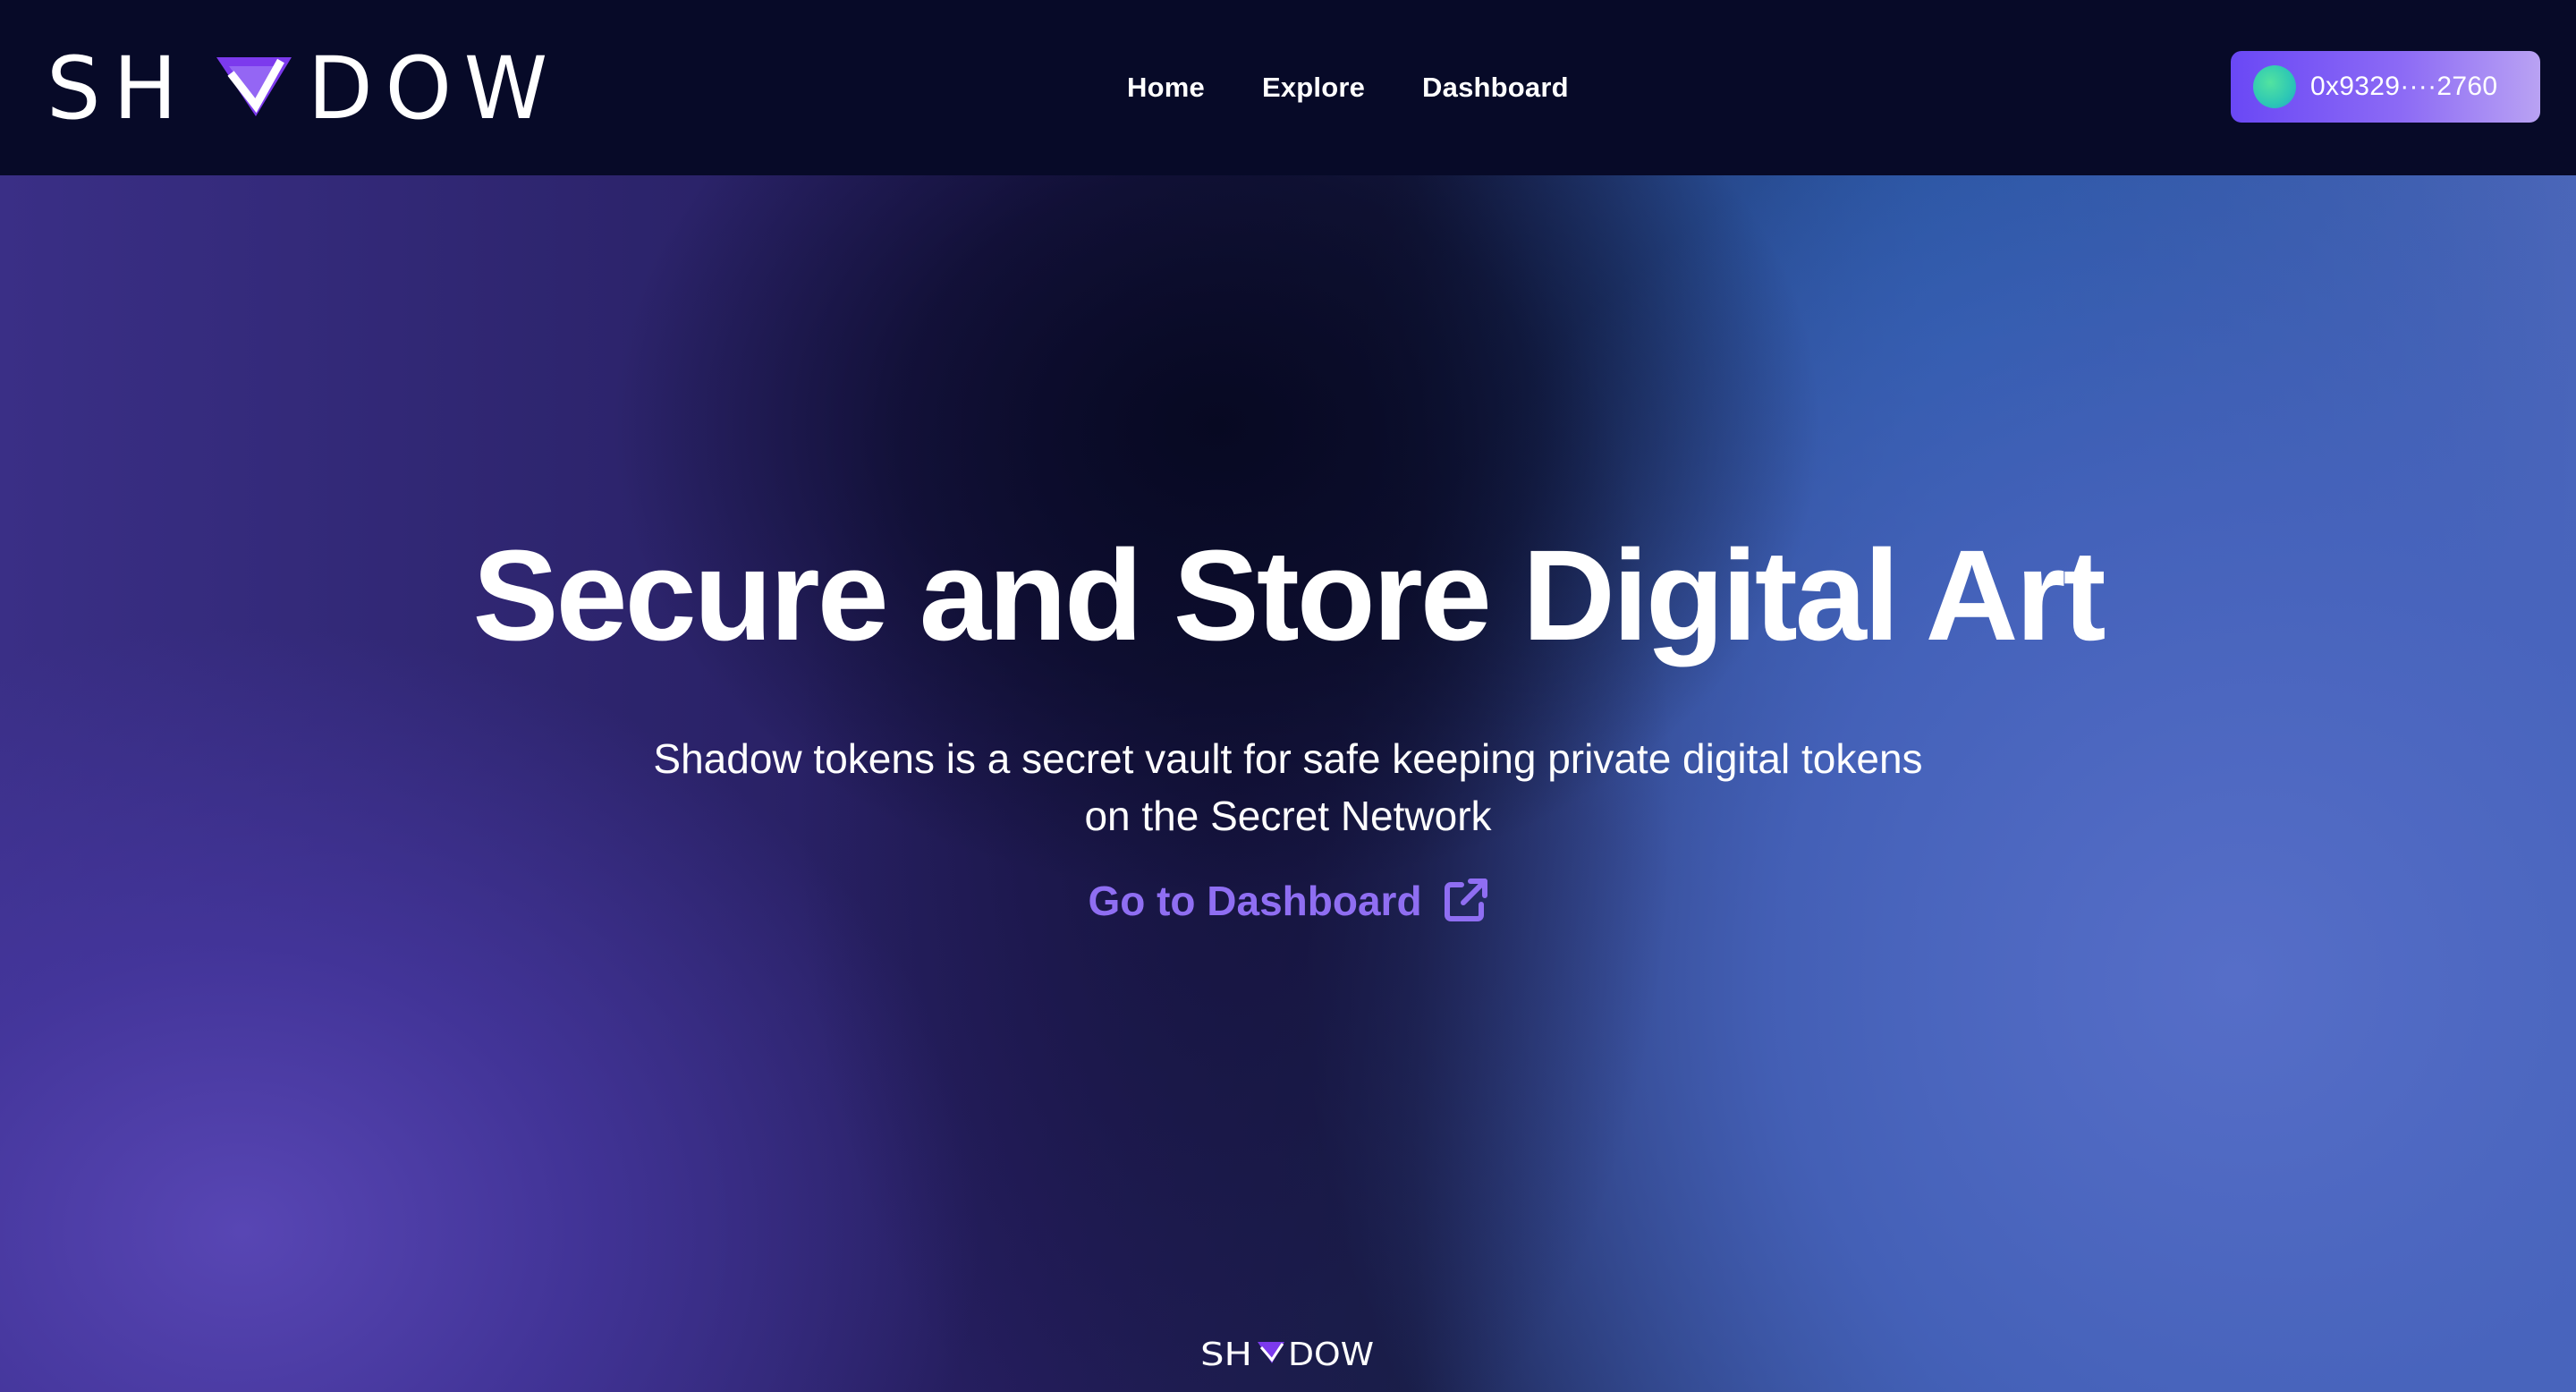 The image size is (2576, 1392). Describe the element at coordinates (1289, 595) in the screenshot. I see `hero-title: Secure and Store Digital Art` at that location.